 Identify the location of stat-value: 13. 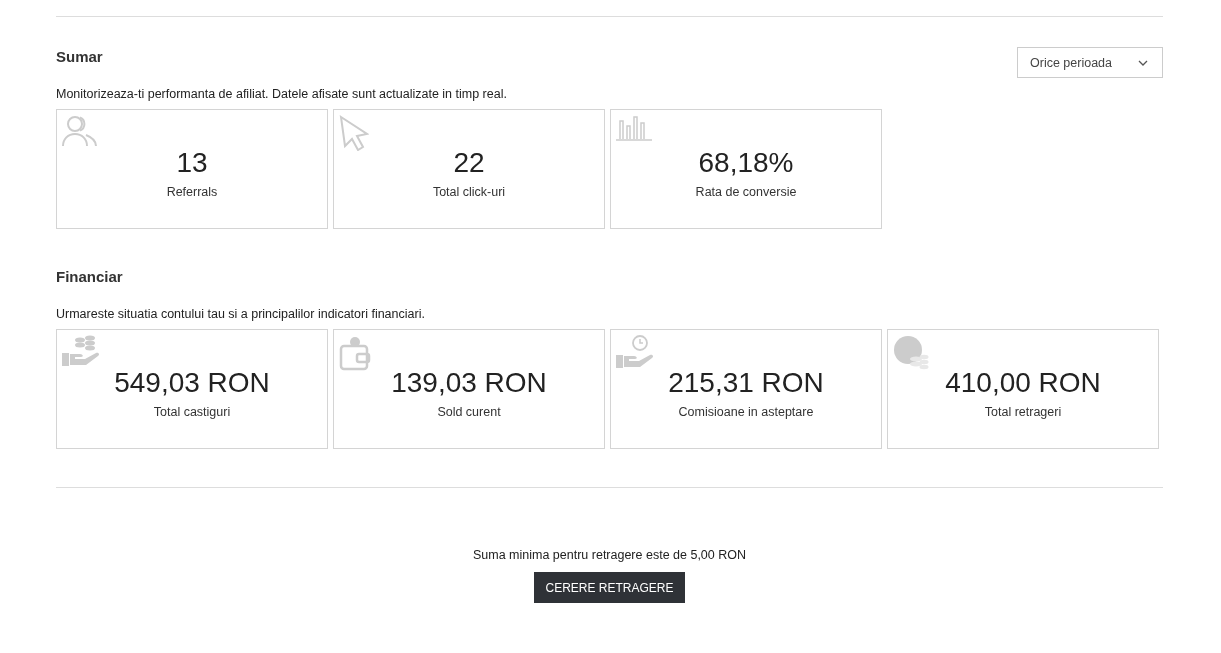
(192, 163).